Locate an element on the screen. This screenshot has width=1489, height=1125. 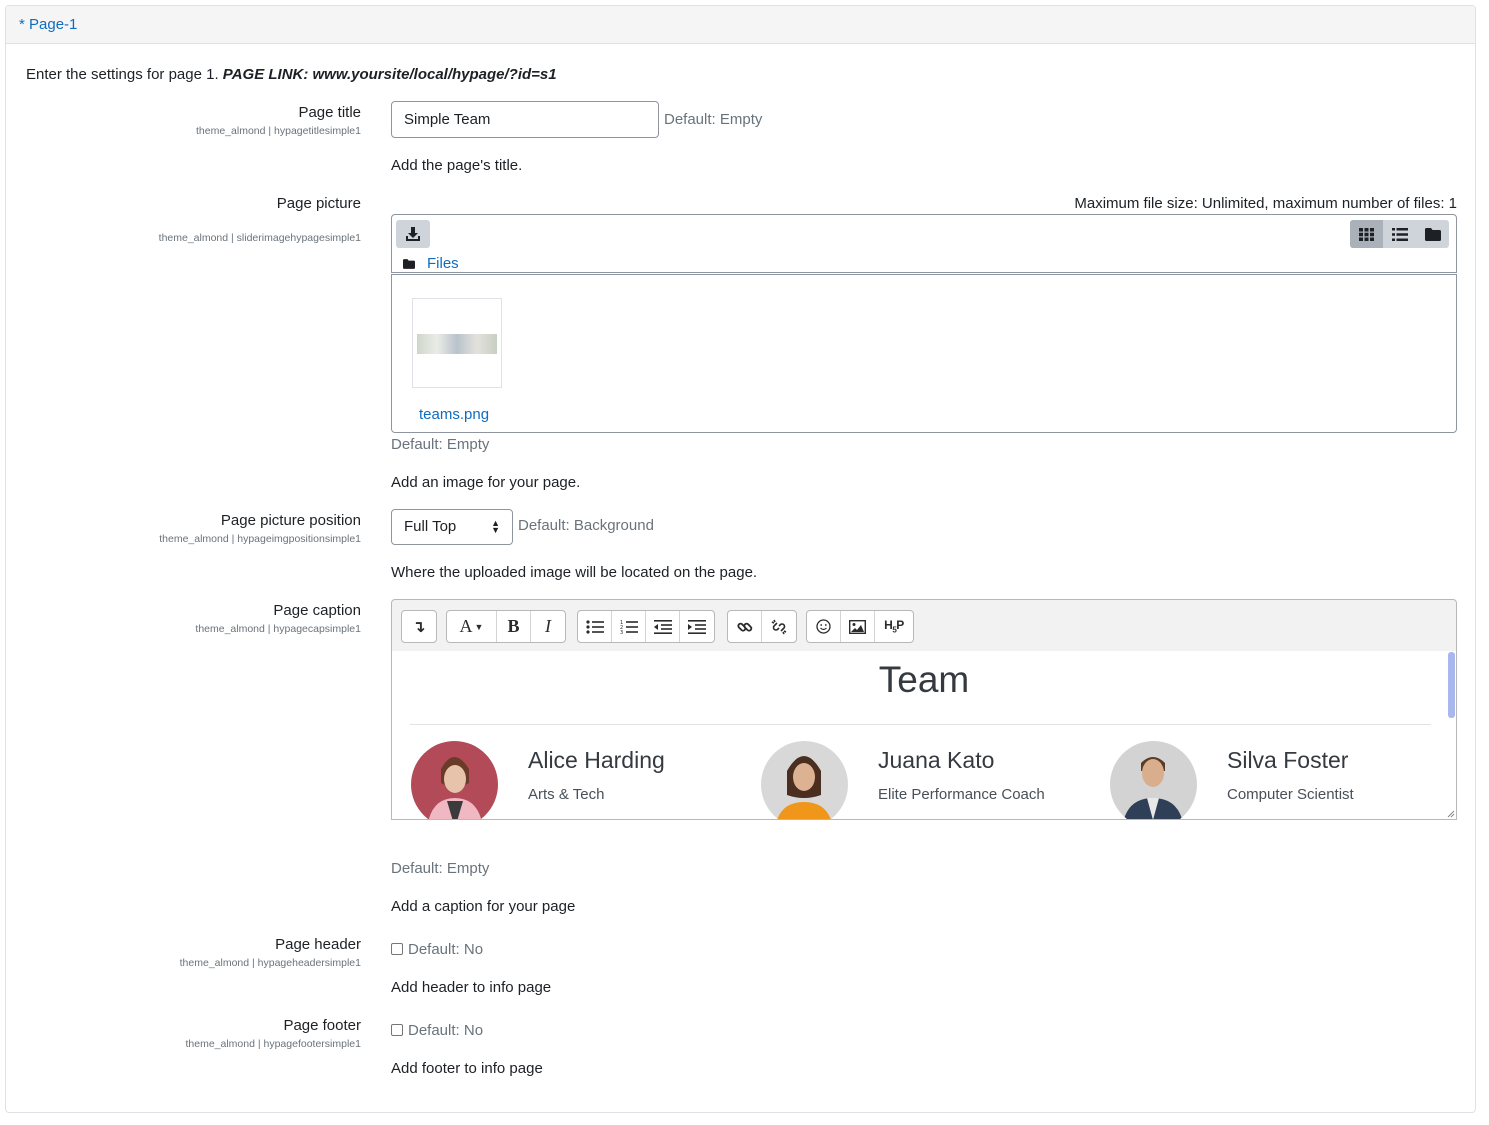
download-icon is located at coordinates (413, 233).